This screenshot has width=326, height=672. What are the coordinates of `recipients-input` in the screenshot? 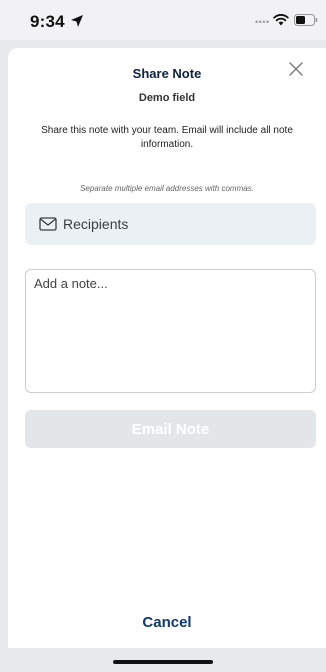 It's located at (183, 224).